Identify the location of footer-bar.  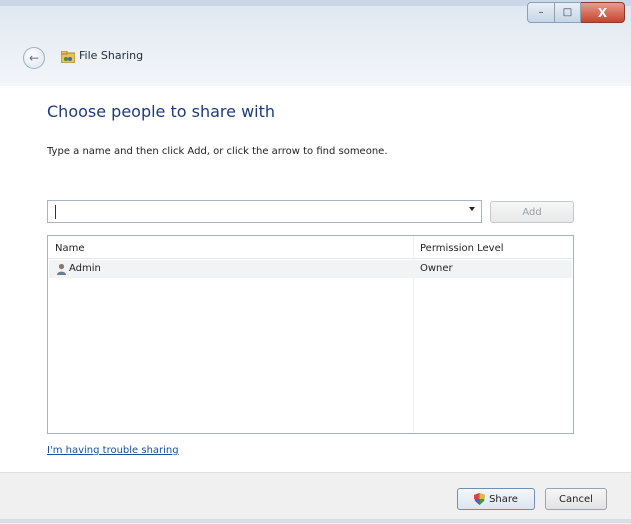
(315, 498).